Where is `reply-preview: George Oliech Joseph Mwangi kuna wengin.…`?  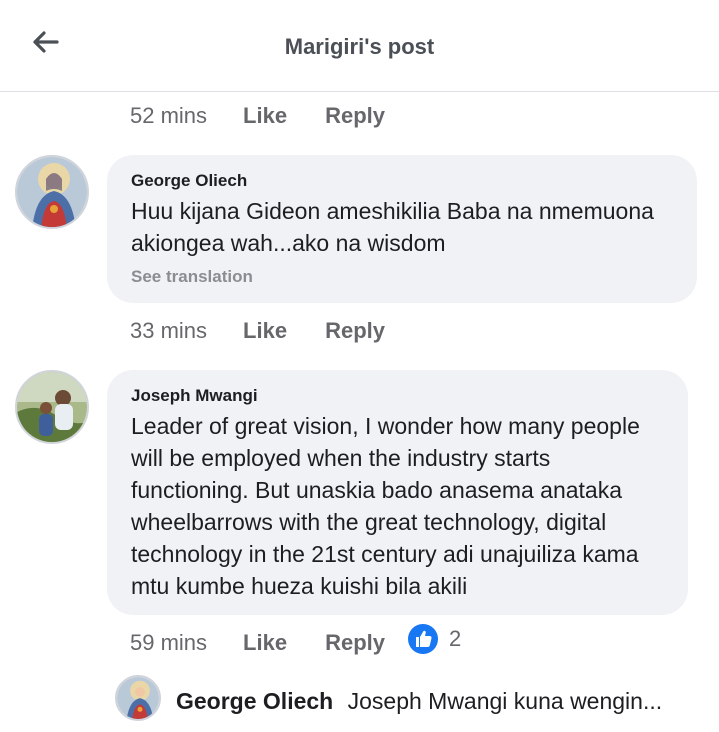
reply-preview: George Oliech Joseph Mwangi kuna wengin.… is located at coordinates (419, 701).